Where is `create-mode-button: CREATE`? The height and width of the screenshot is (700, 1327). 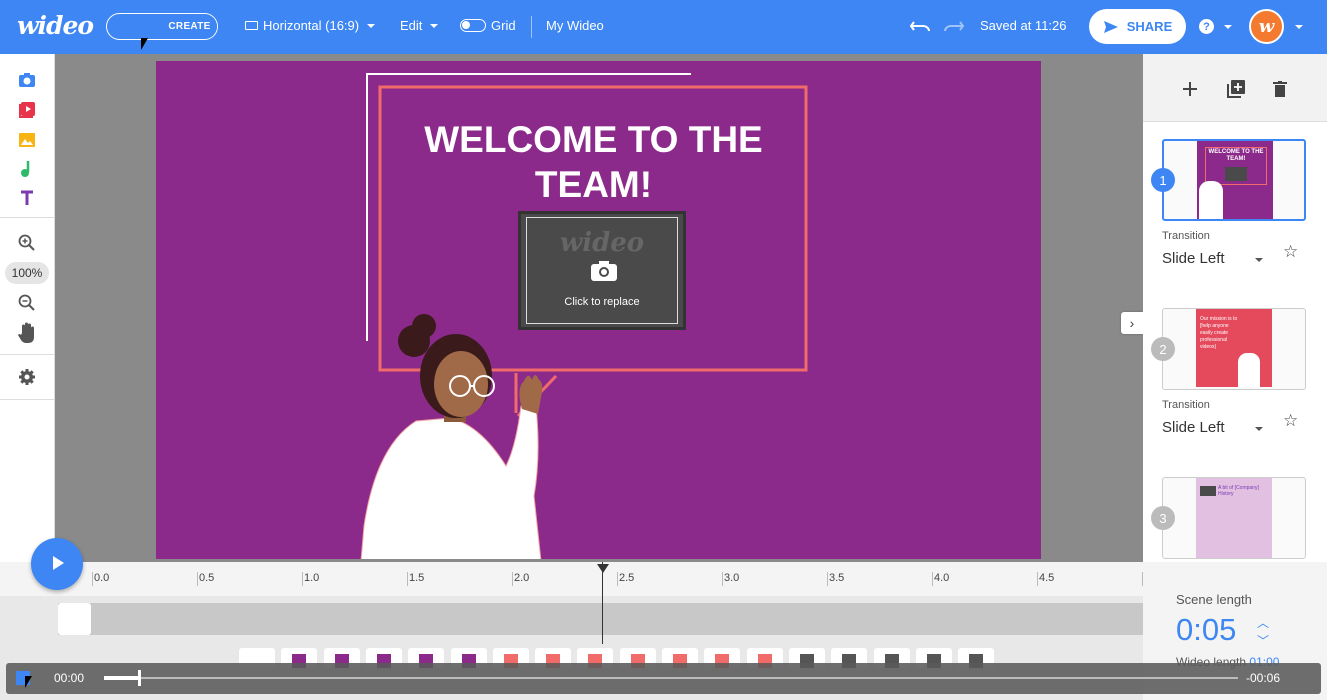 create-mode-button: CREATE is located at coordinates (189, 26).